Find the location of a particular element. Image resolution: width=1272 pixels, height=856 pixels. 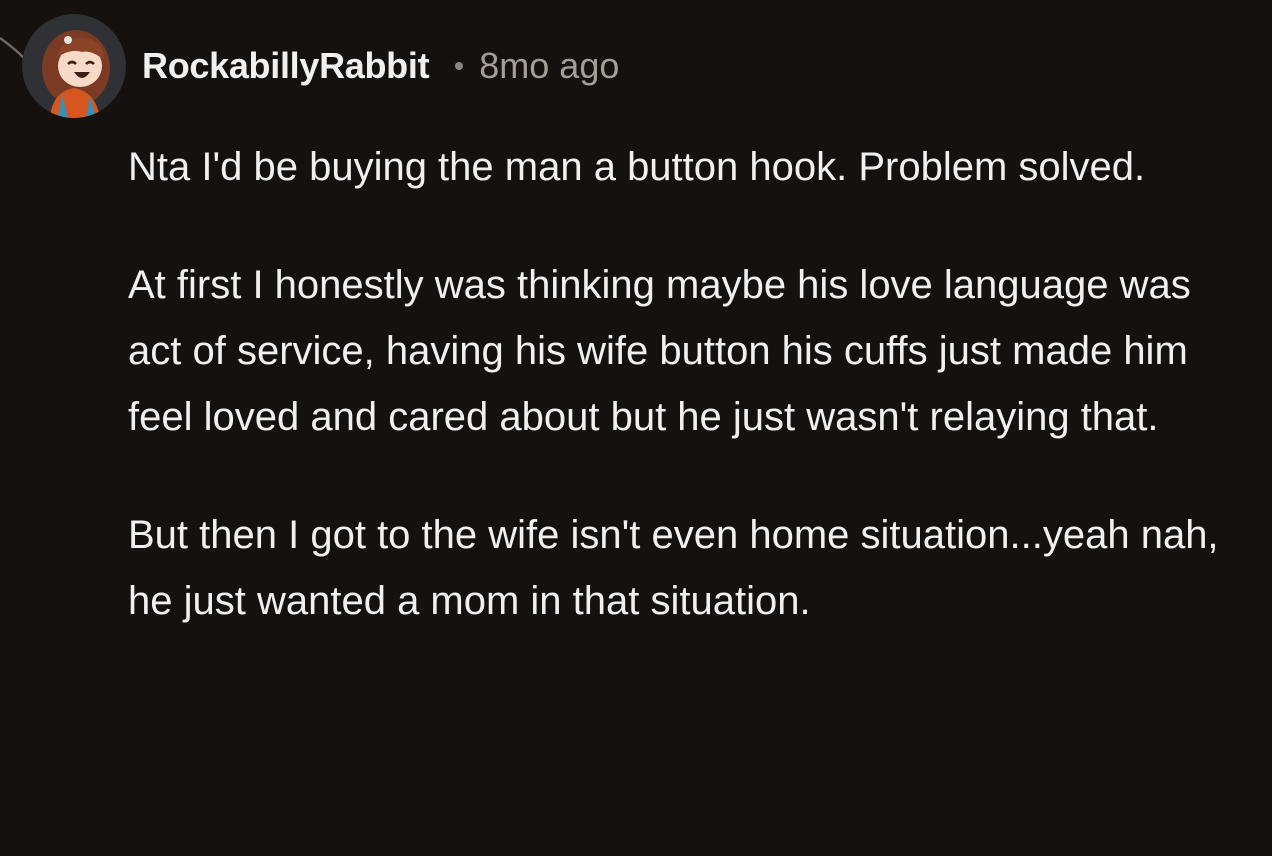

comment-header: RockabillyRabbit 8mo ago is located at coordinates (320, 66).